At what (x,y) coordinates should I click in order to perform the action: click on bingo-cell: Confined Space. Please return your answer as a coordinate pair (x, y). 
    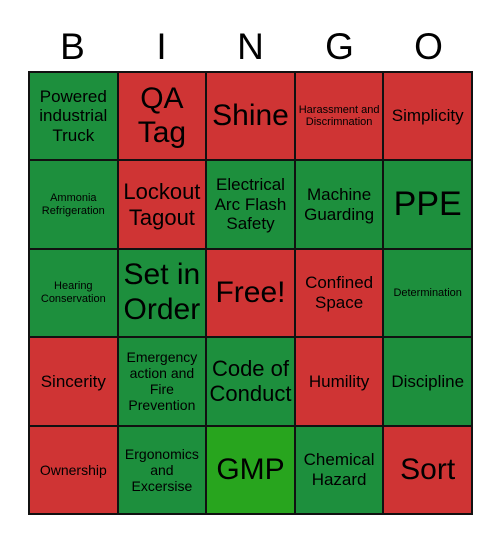
    Looking at the image, I should click on (339, 293).